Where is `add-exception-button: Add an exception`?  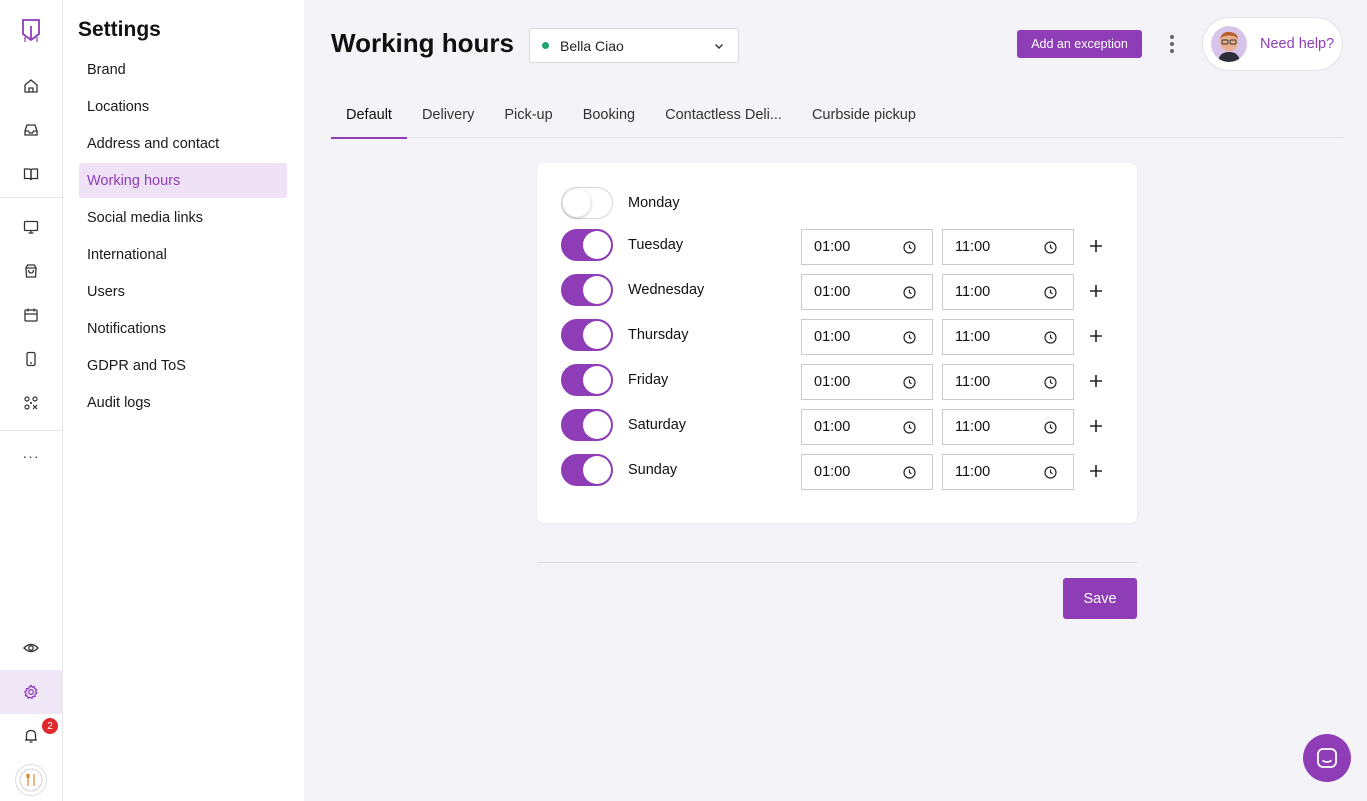
add-exception-button: Add an exception is located at coordinates (1079, 44).